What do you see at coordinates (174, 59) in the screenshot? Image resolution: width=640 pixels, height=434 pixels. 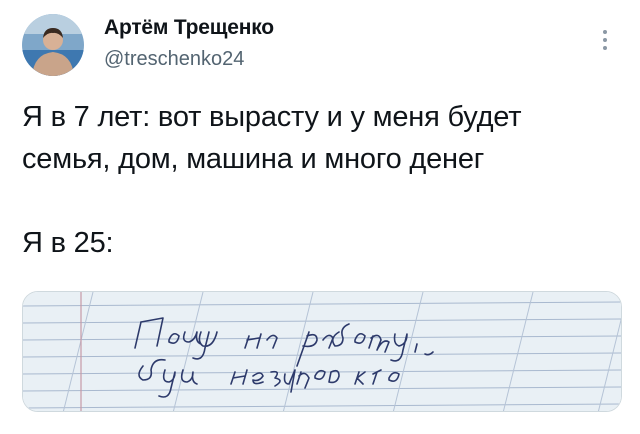 I see `author-handle: @treschenko24` at bounding box center [174, 59].